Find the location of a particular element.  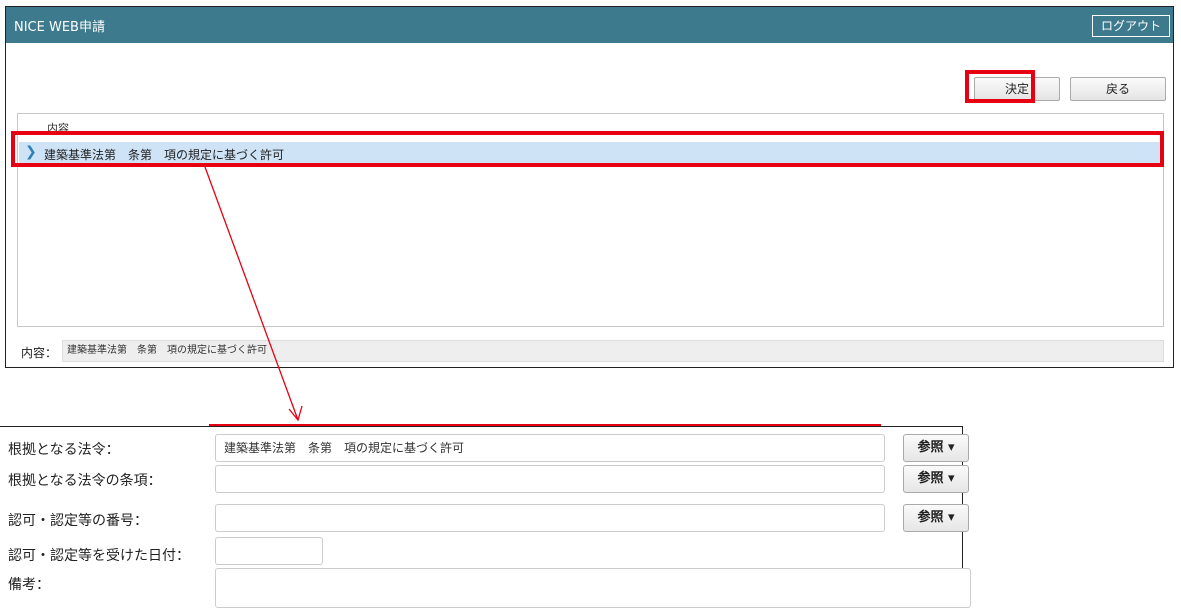

remarks-input is located at coordinates (593, 588).